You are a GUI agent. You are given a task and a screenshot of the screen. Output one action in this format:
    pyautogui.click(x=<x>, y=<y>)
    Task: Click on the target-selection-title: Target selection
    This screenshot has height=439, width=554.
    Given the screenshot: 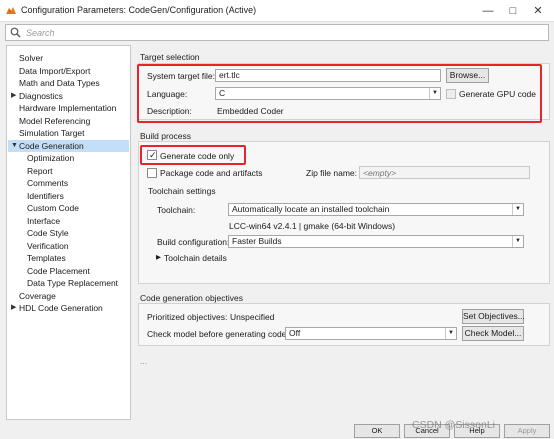 What is the action you would take?
    pyautogui.click(x=170, y=57)
    